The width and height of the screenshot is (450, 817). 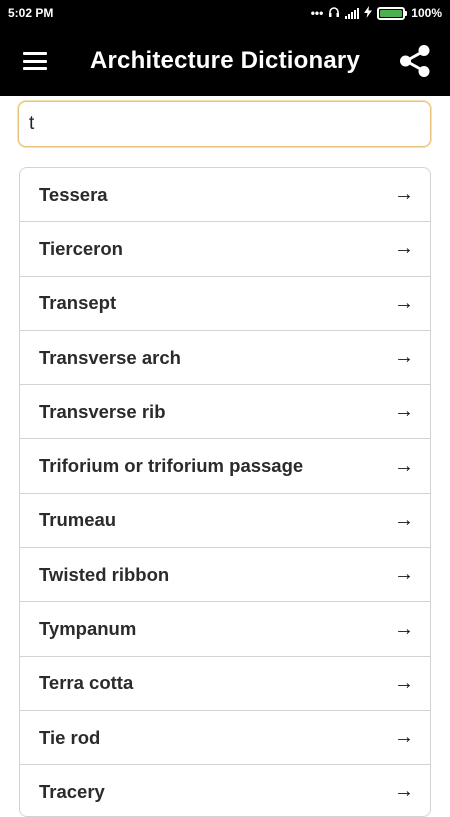 What do you see at coordinates (225, 13) in the screenshot?
I see `status-bar: 5:02 PM ••• 100%` at bounding box center [225, 13].